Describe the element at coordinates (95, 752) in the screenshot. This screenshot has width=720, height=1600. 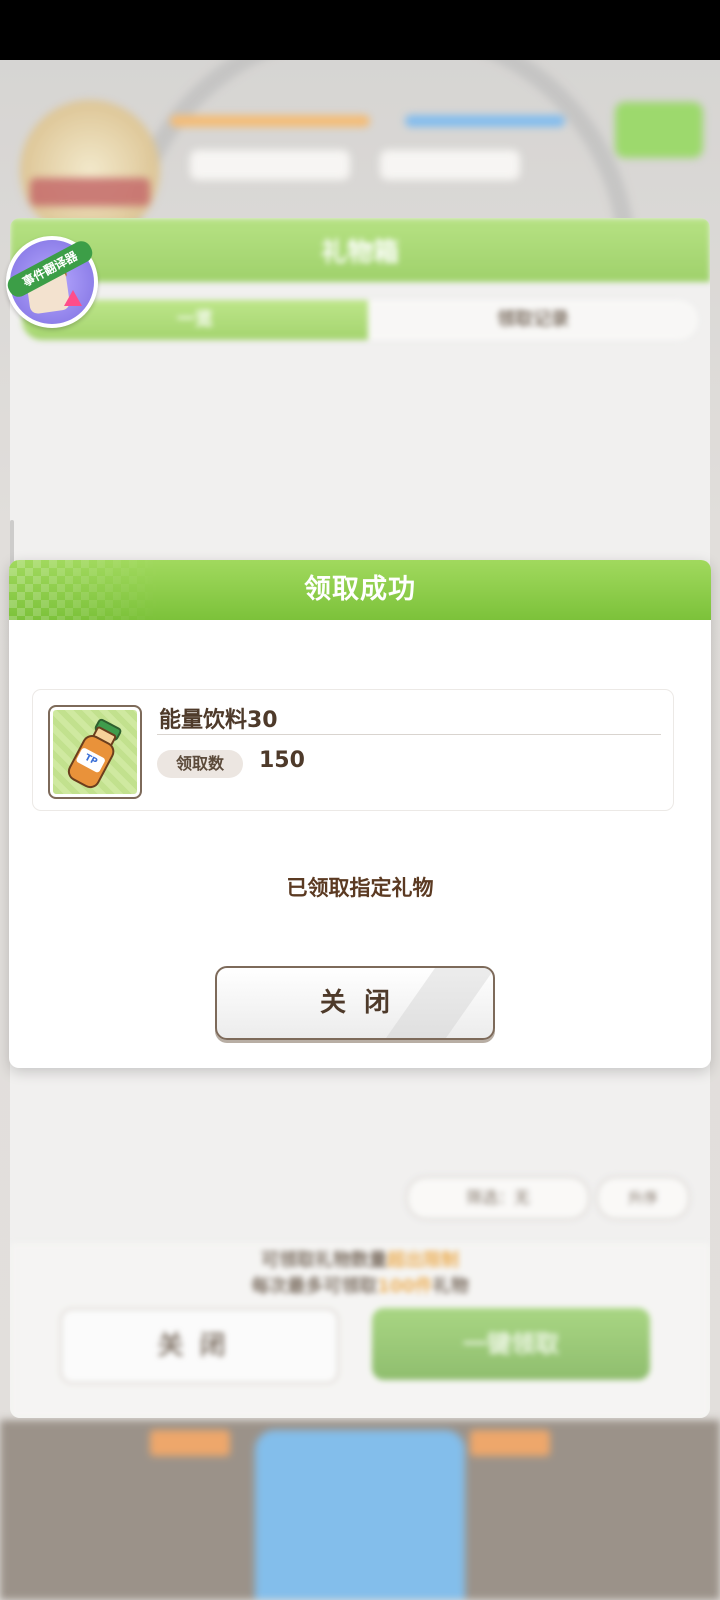
I see `energy-drink-bottle-icon: TP` at that location.